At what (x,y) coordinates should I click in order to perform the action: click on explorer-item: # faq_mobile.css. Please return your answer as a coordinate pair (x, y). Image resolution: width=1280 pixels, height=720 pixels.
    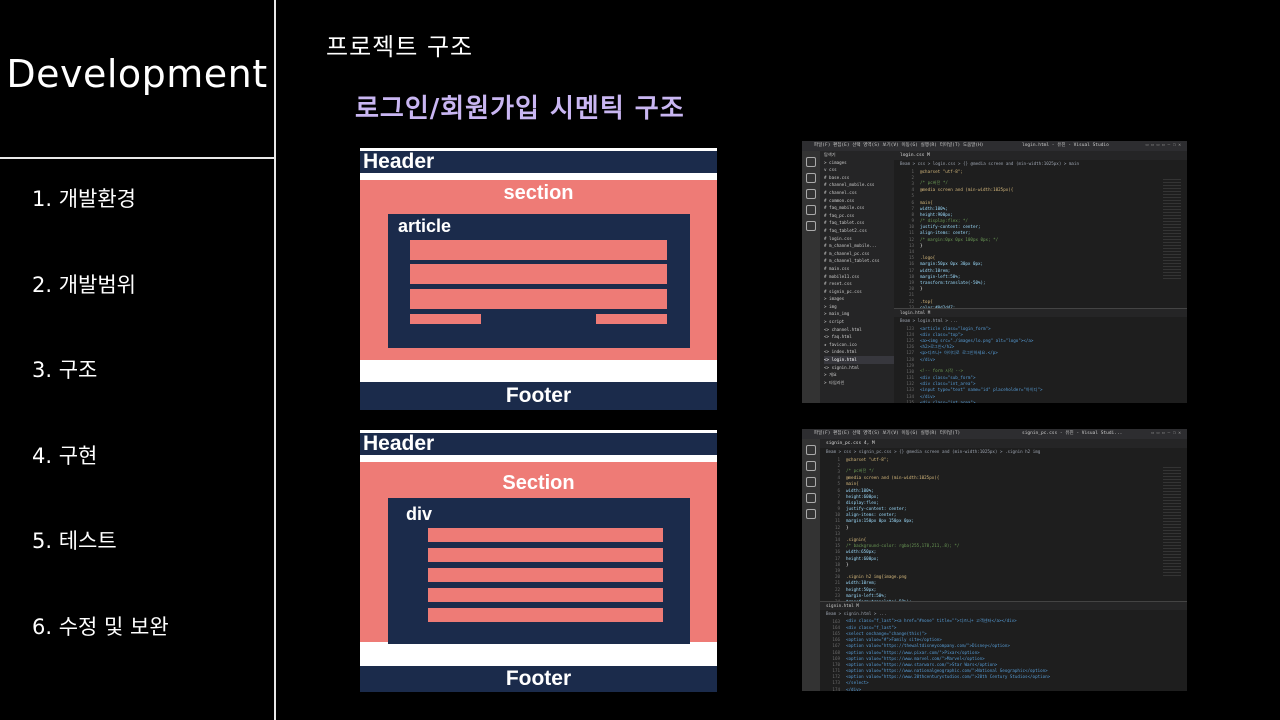
    Looking at the image, I should click on (859, 208).